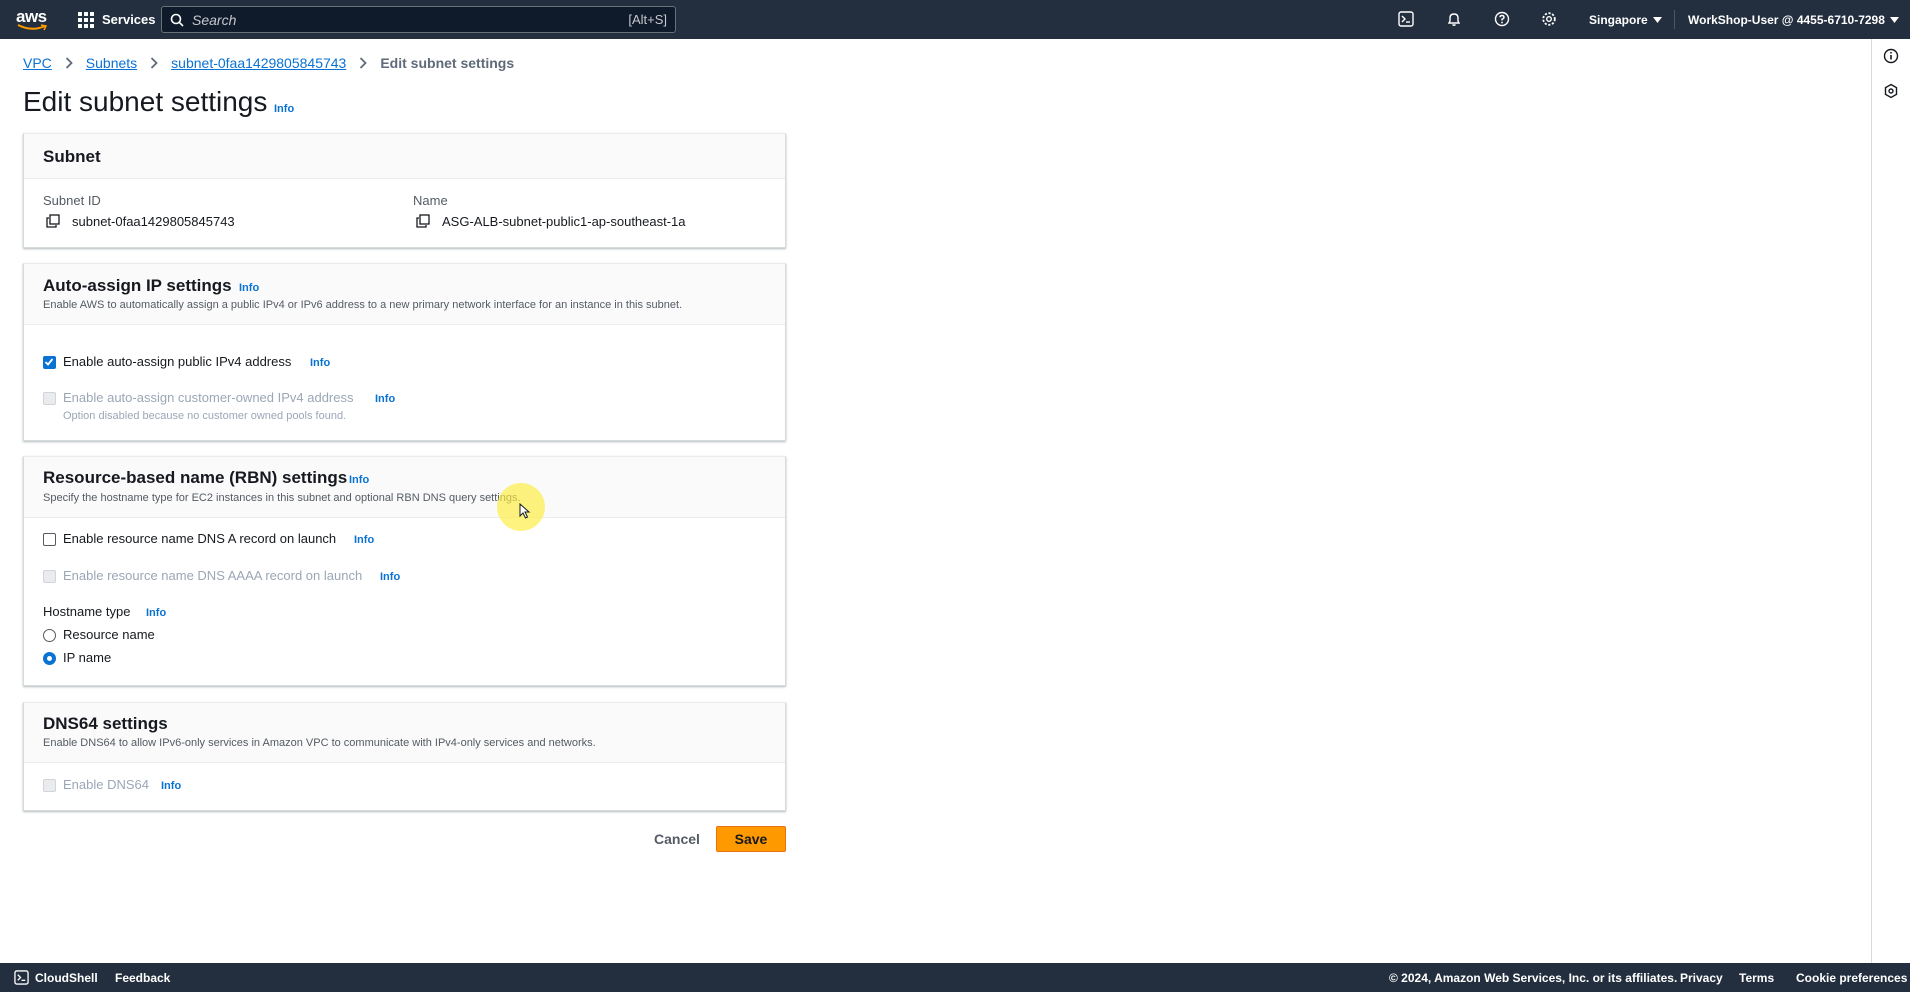 The width and height of the screenshot is (1910, 992). What do you see at coordinates (153, 221) in the screenshot?
I see `subnet-id-value: subnet-0faa1429805845743` at bounding box center [153, 221].